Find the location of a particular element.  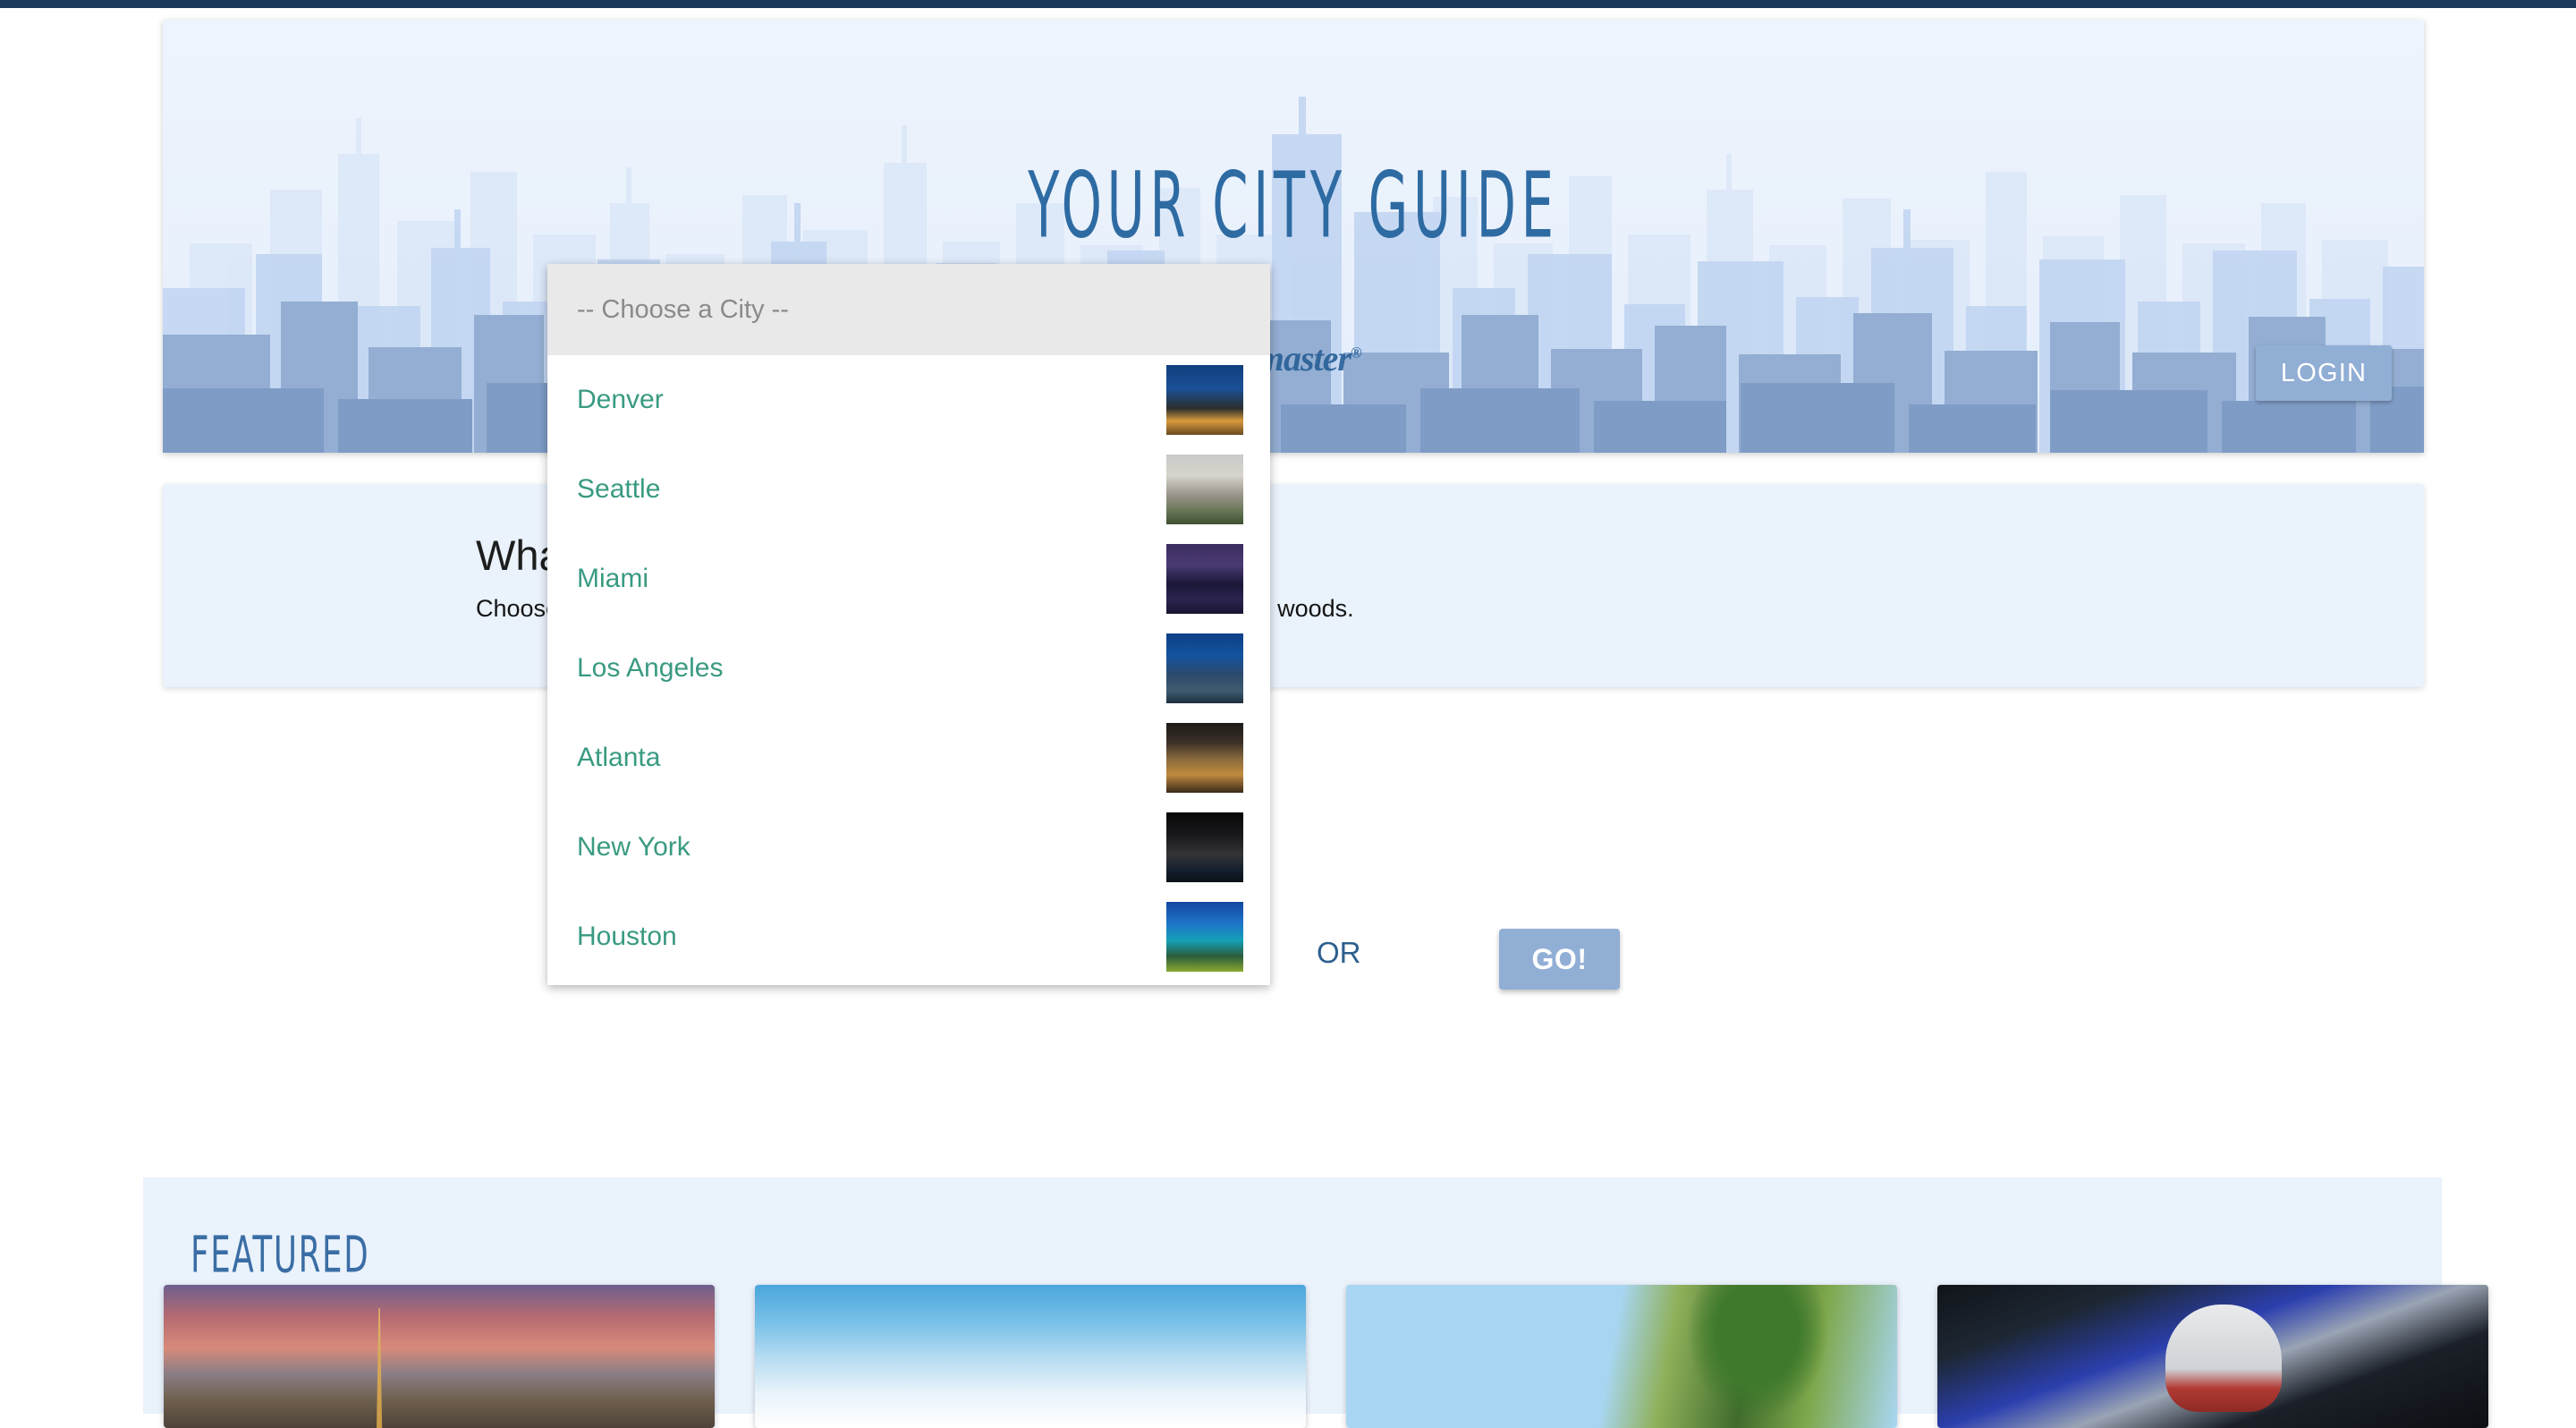

city-option-miami: Miami is located at coordinates (908, 579).